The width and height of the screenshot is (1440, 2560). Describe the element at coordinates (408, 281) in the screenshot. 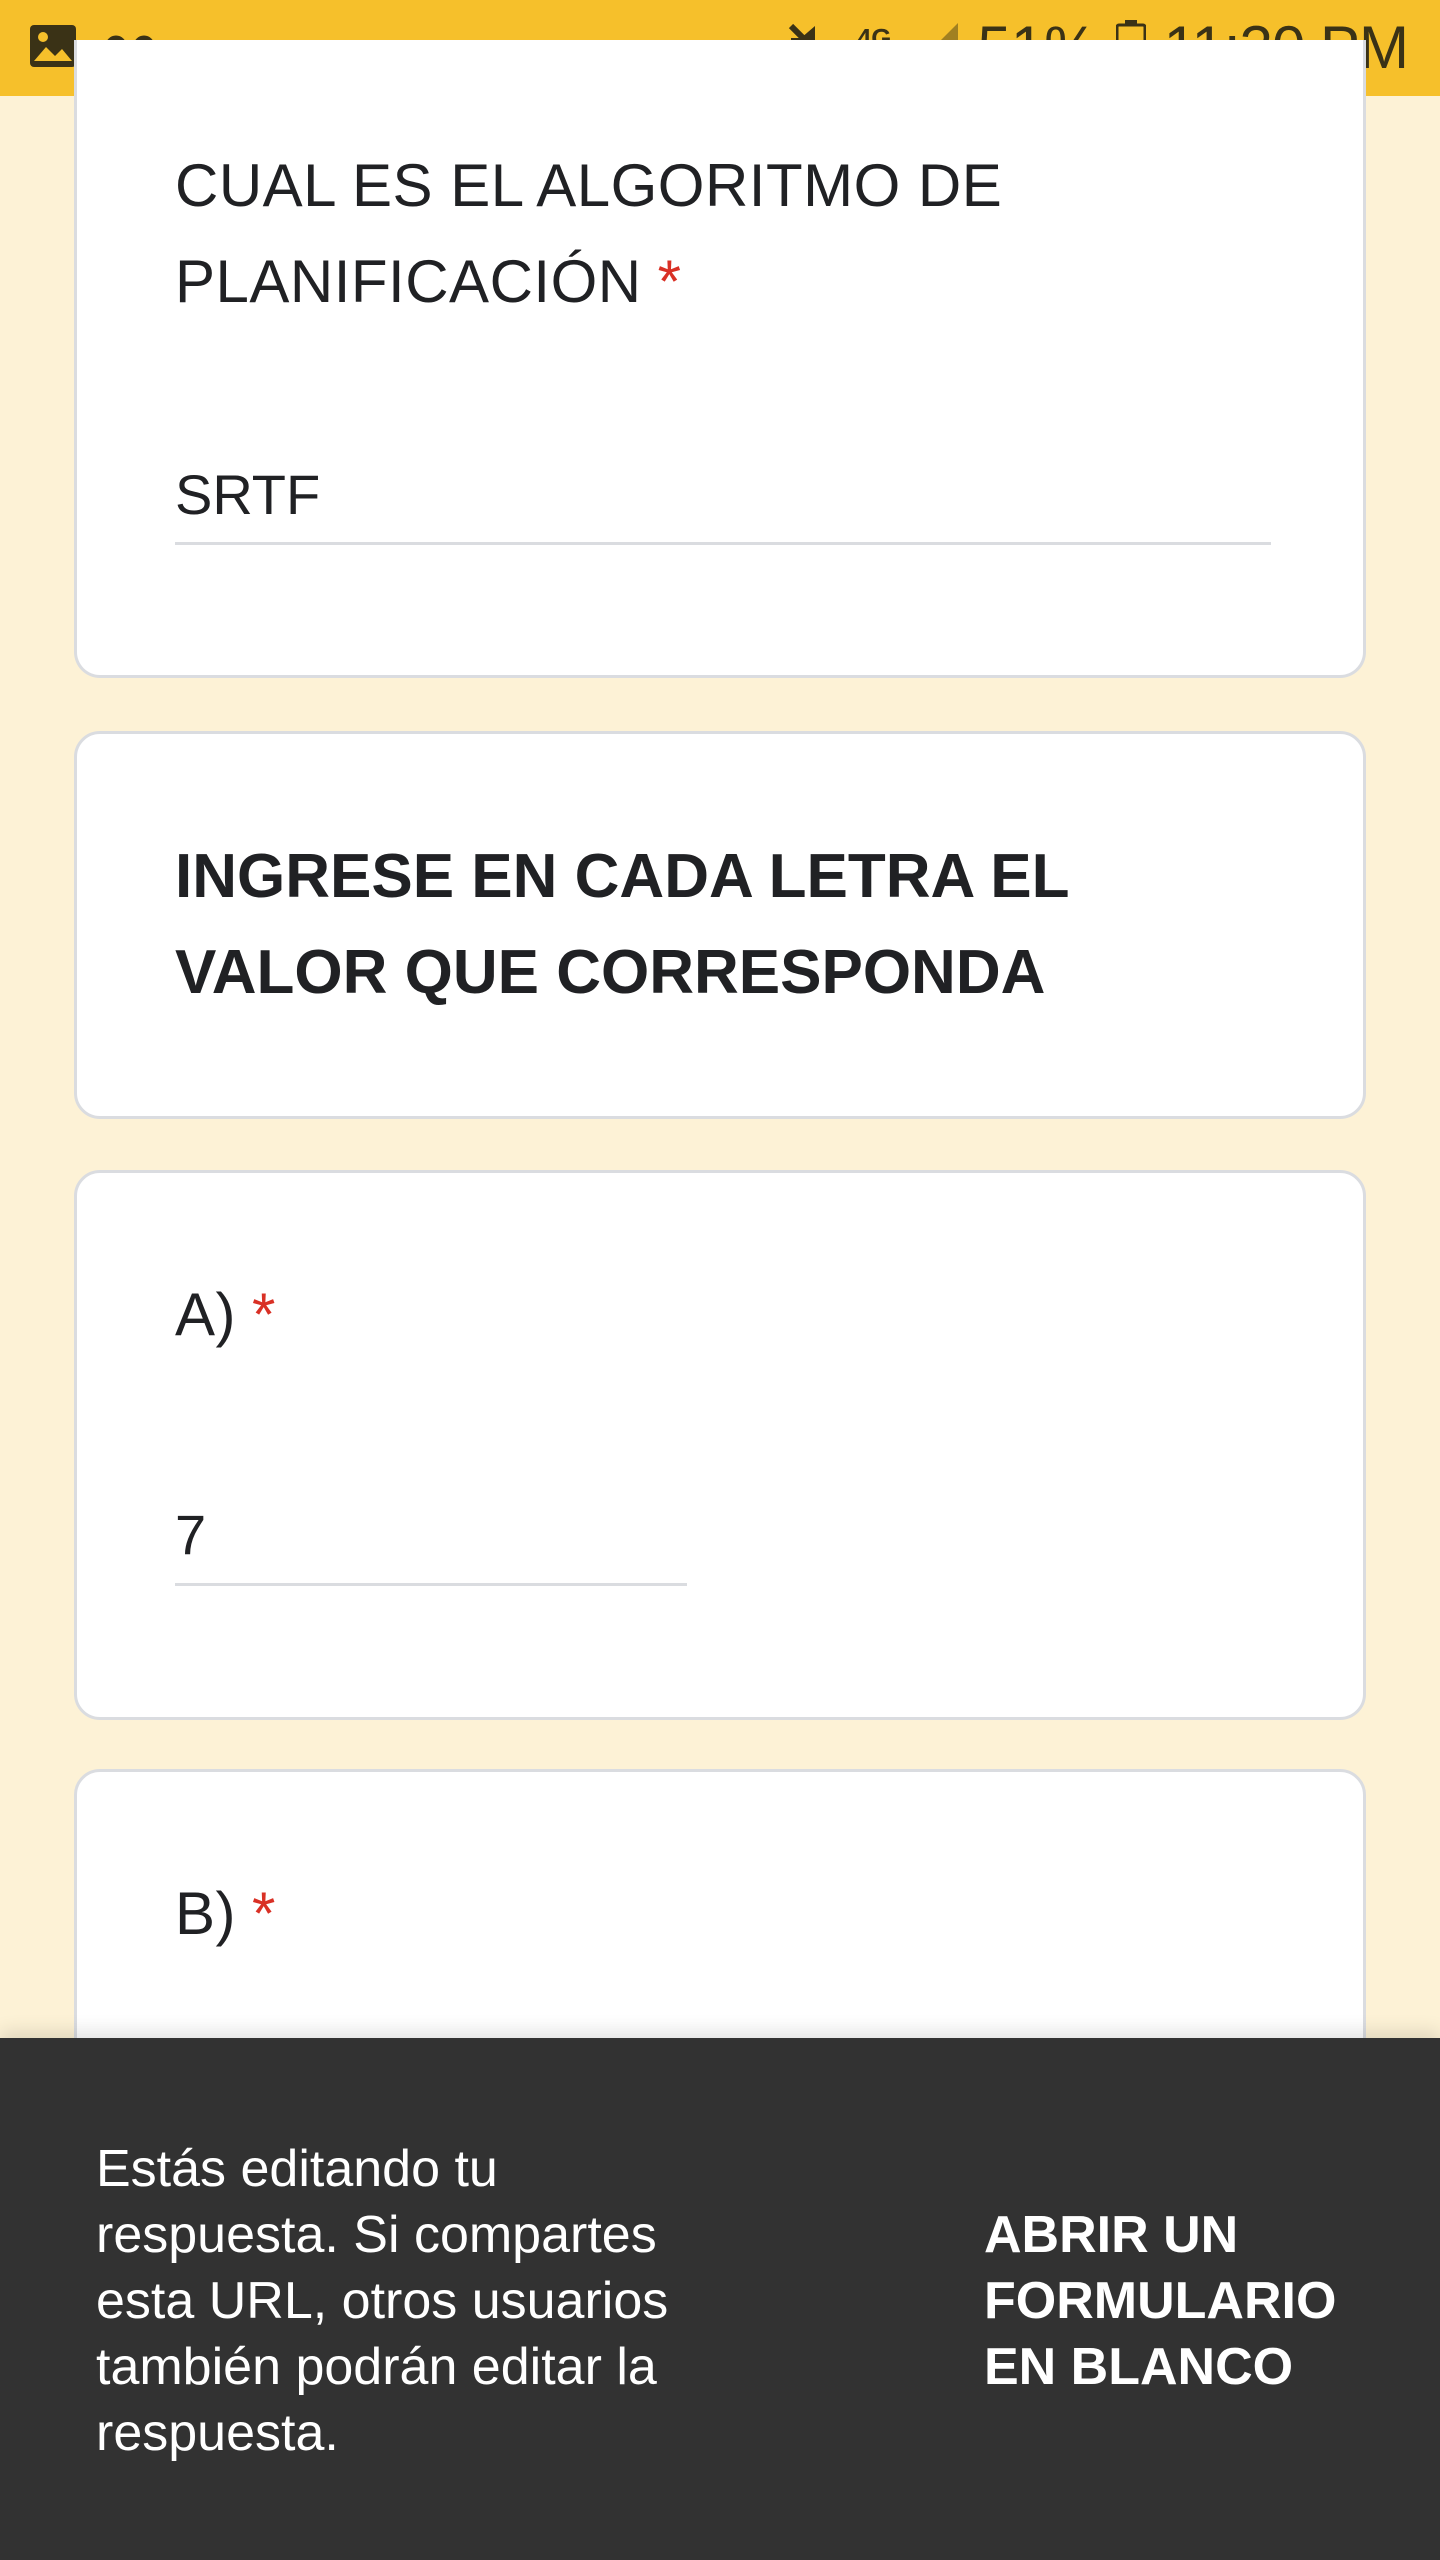

I see `question-title-line-2: PLANIFICACIÓN` at that location.